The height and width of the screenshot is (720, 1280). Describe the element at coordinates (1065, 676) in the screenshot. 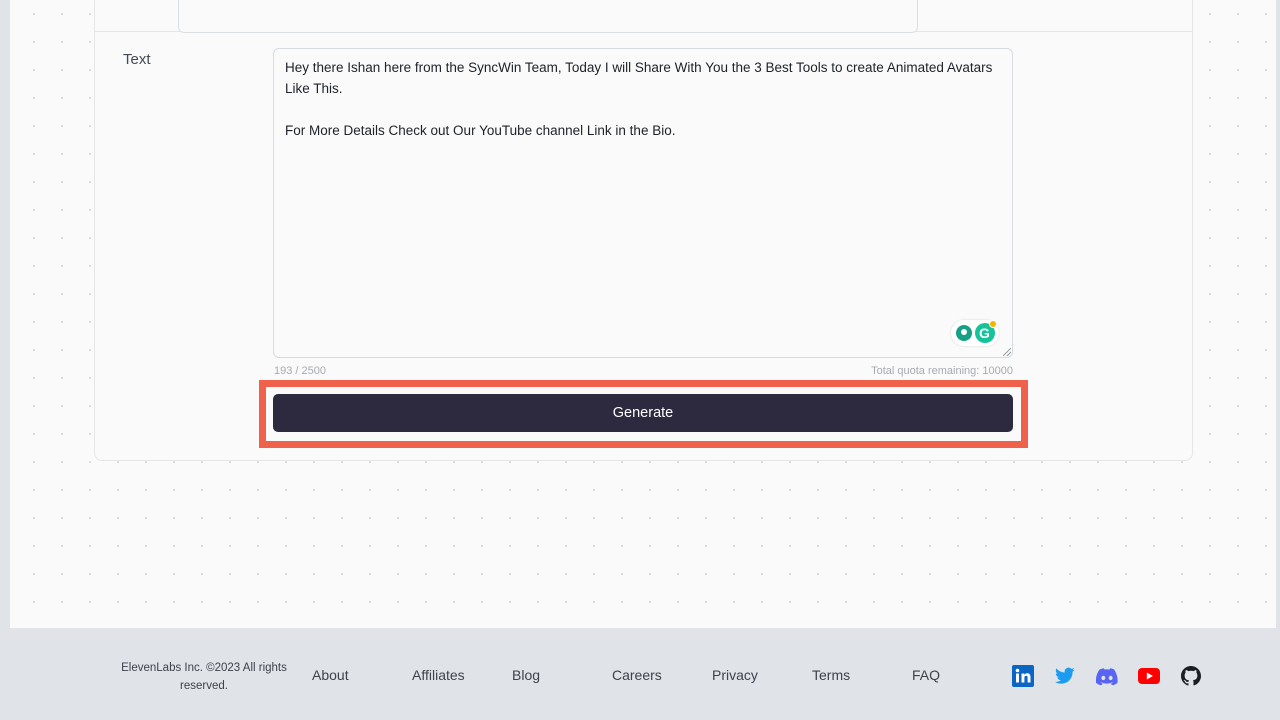

I see `twitter-icon` at that location.